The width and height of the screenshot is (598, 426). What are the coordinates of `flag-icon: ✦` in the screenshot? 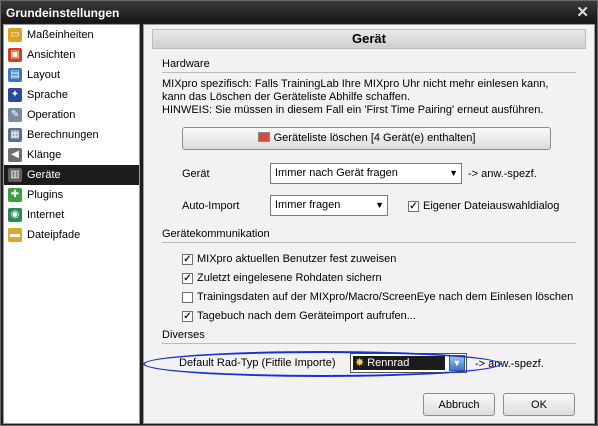 It's located at (15, 95).